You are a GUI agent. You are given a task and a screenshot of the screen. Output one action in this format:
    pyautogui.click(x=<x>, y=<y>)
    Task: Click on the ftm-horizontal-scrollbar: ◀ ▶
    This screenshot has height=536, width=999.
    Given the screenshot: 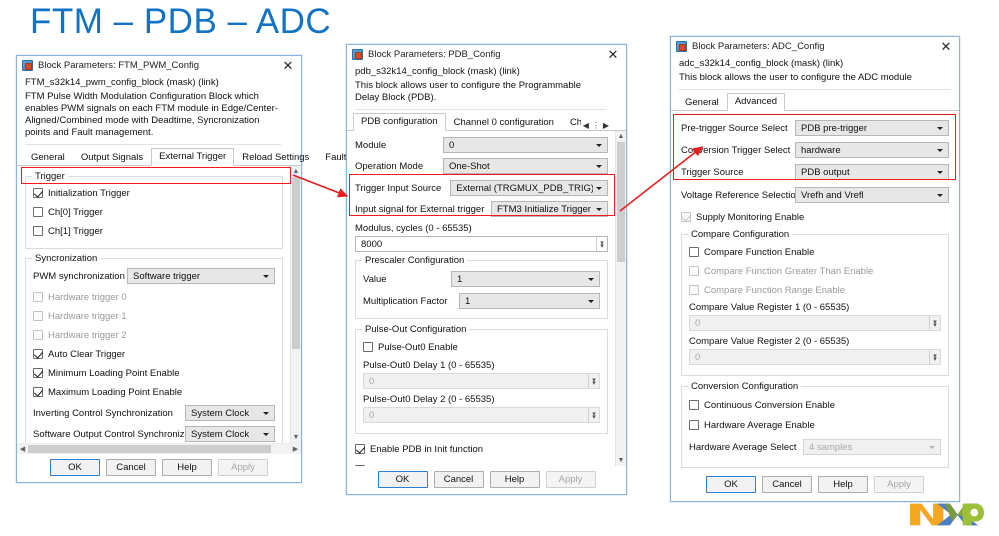 What is the action you would take?
    pyautogui.click(x=159, y=448)
    